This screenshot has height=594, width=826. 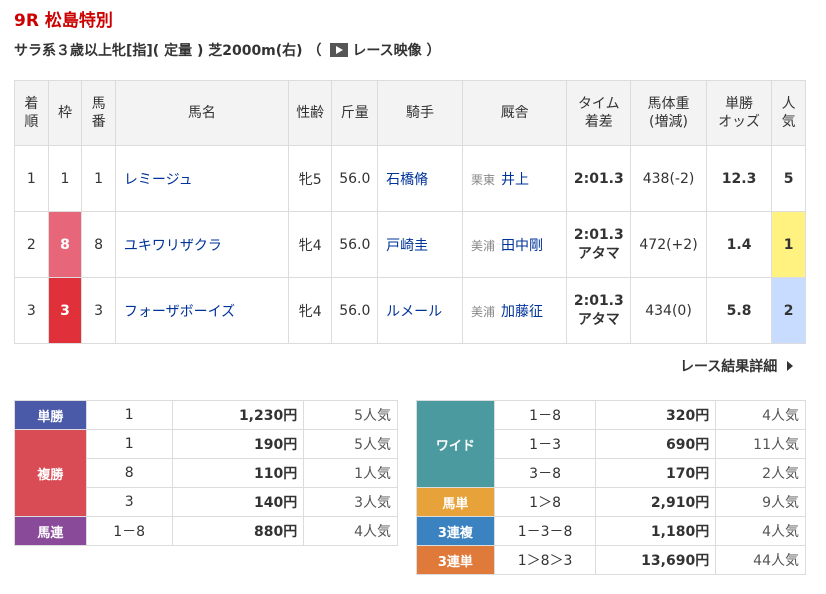 I want to click on header-sexage: 性齢, so click(x=310, y=113).